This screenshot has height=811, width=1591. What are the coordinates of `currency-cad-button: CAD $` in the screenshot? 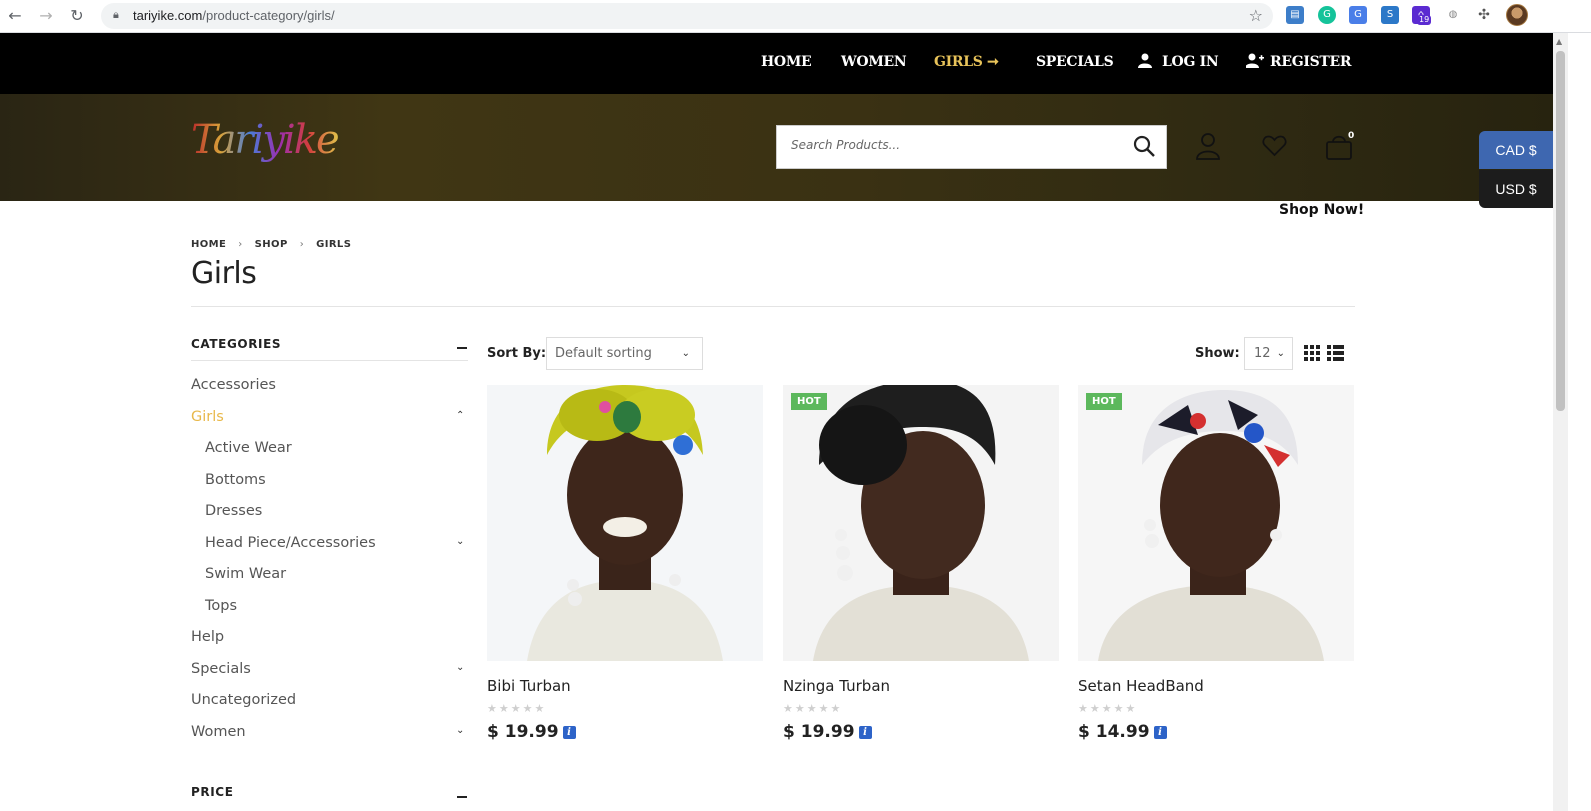 It's located at (1516, 150).